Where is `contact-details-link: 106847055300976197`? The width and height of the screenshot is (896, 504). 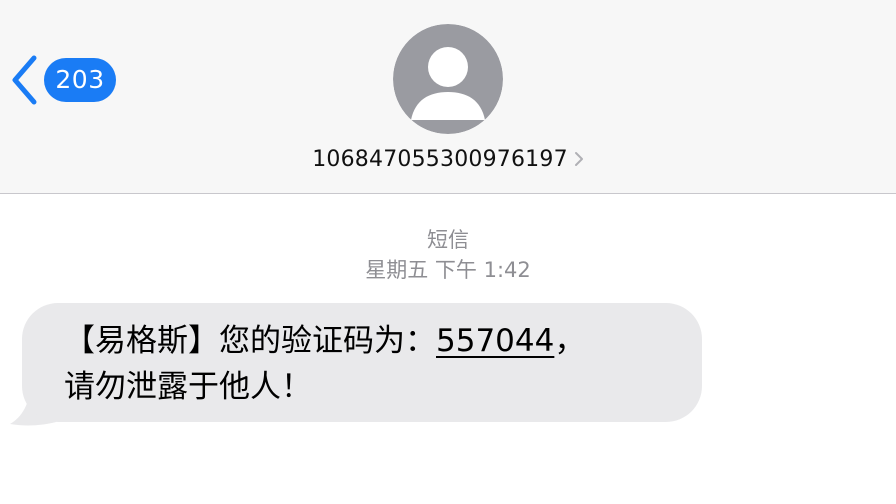 contact-details-link: 106847055300976197 is located at coordinates (448, 159).